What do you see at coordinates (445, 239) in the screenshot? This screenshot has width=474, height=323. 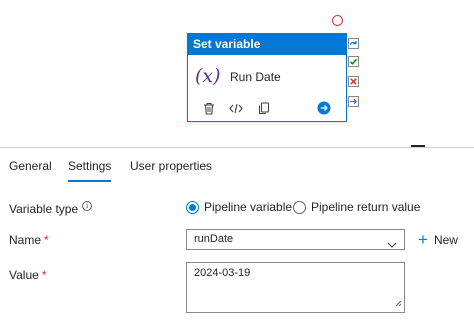 I see `new-variable-label: New` at bounding box center [445, 239].